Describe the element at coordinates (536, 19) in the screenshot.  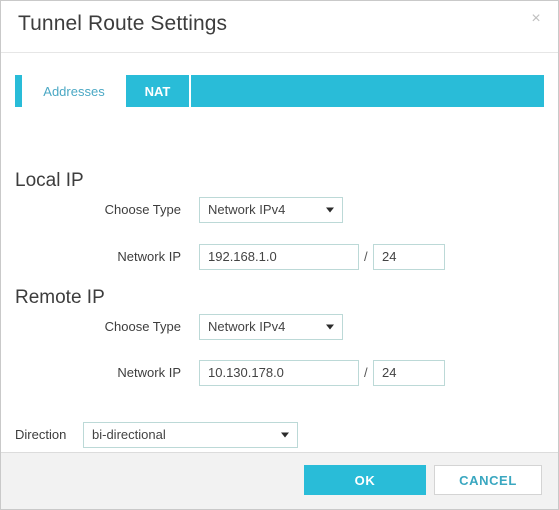
I see `close-icon: ×` at that location.